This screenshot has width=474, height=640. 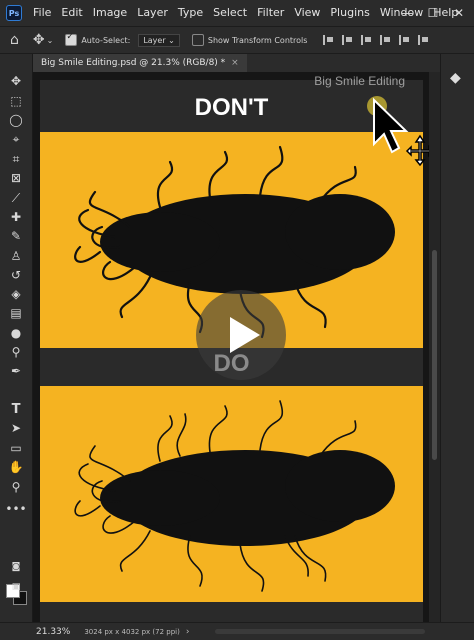 I want to click on screen-mode-icon: ▣, so click(x=16, y=587).